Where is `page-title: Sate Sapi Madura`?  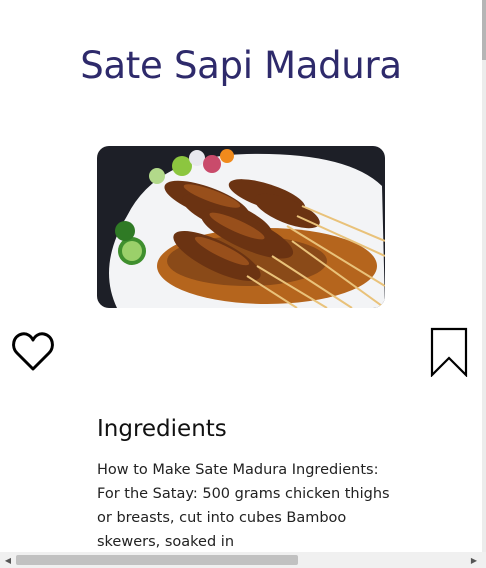 page-title: Sate Sapi Madura is located at coordinates (241, 65).